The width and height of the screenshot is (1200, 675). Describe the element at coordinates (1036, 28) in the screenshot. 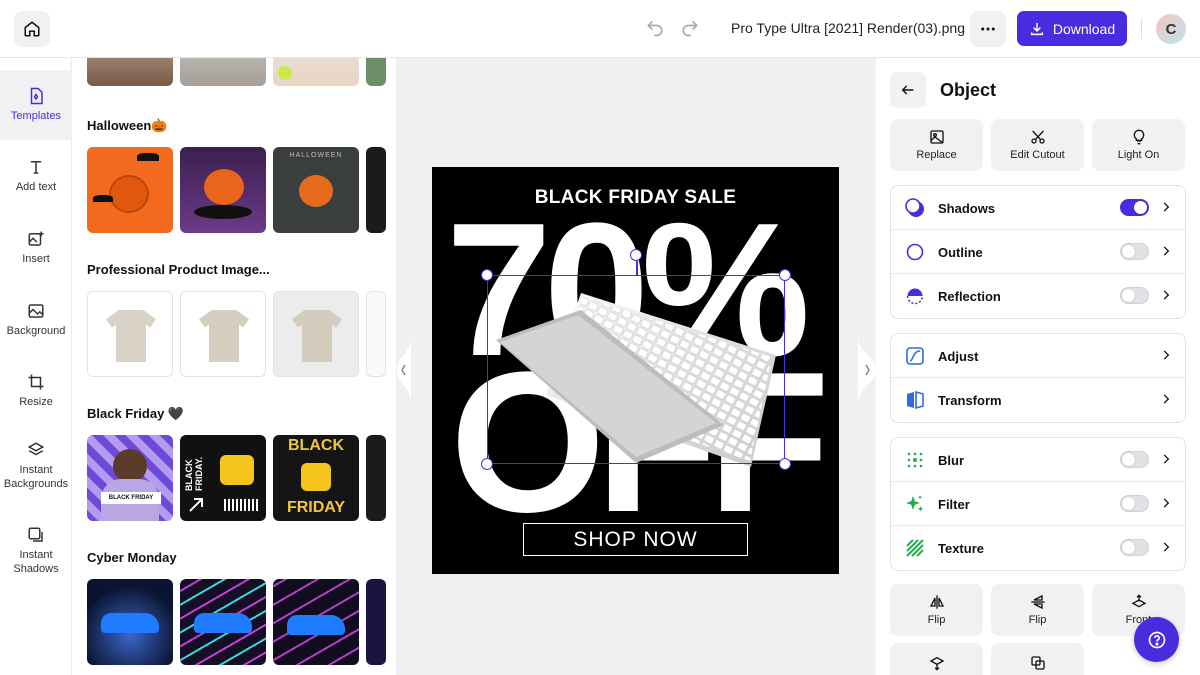

I see `download-icon` at that location.